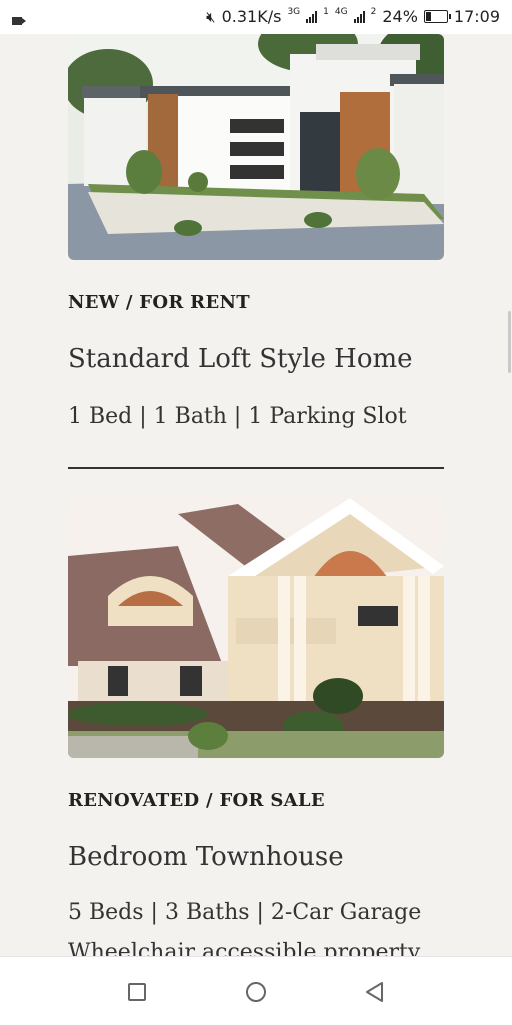 This screenshot has width=512, height=1025. Describe the element at coordinates (256, 468) in the screenshot. I see `divider` at that location.